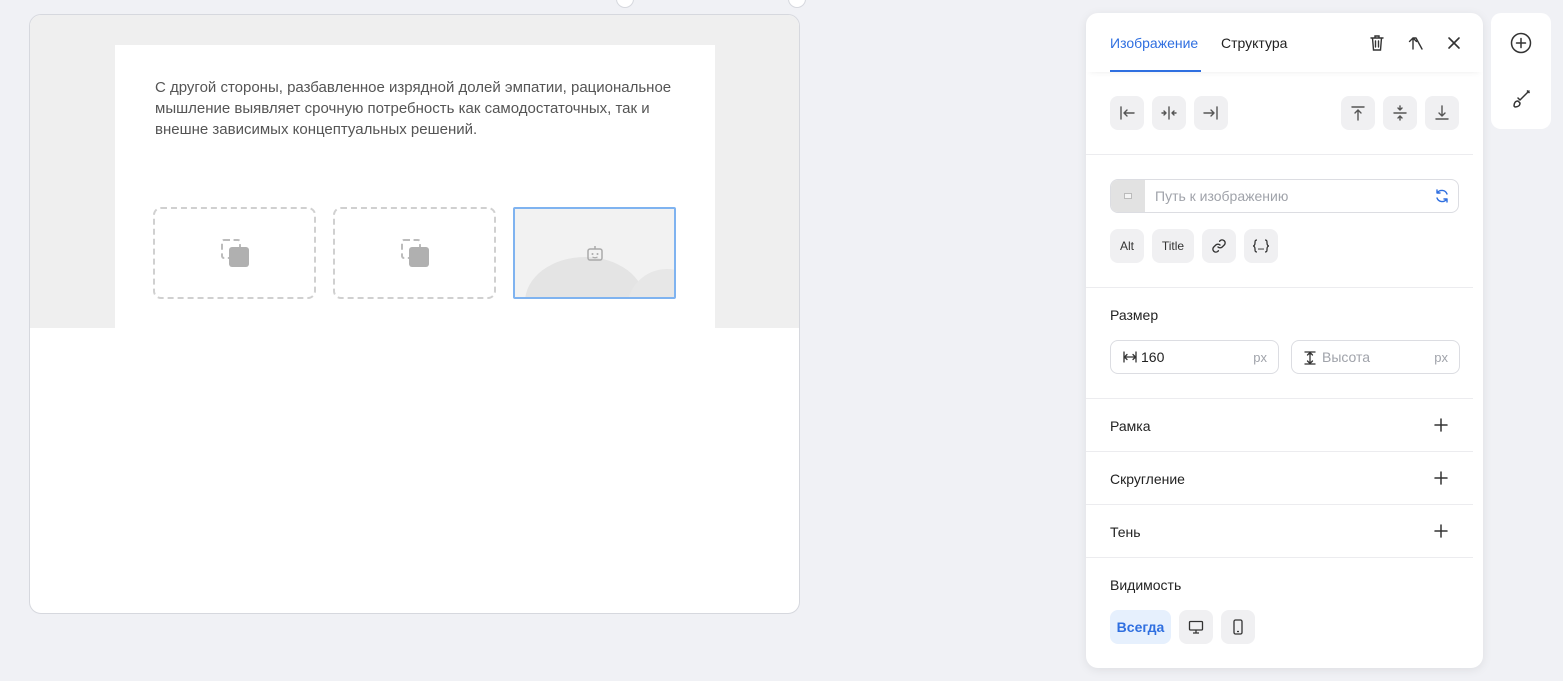 The height and width of the screenshot is (681, 1563). Describe the element at coordinates (1130, 426) in the screenshot. I see `border-label: Рамка` at that location.